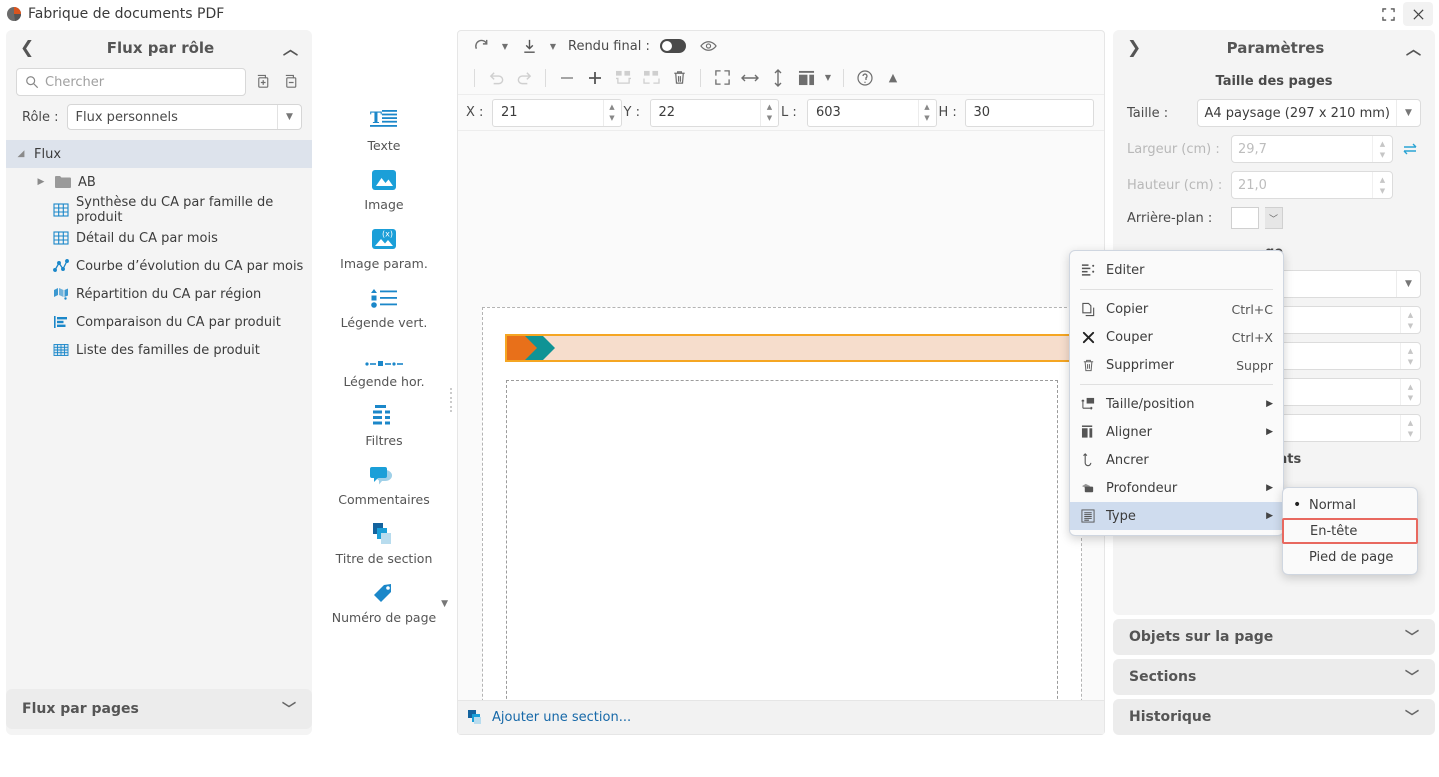 The image size is (1439, 777). What do you see at coordinates (384, 126) in the screenshot?
I see `tool-texte: T Texte` at bounding box center [384, 126].